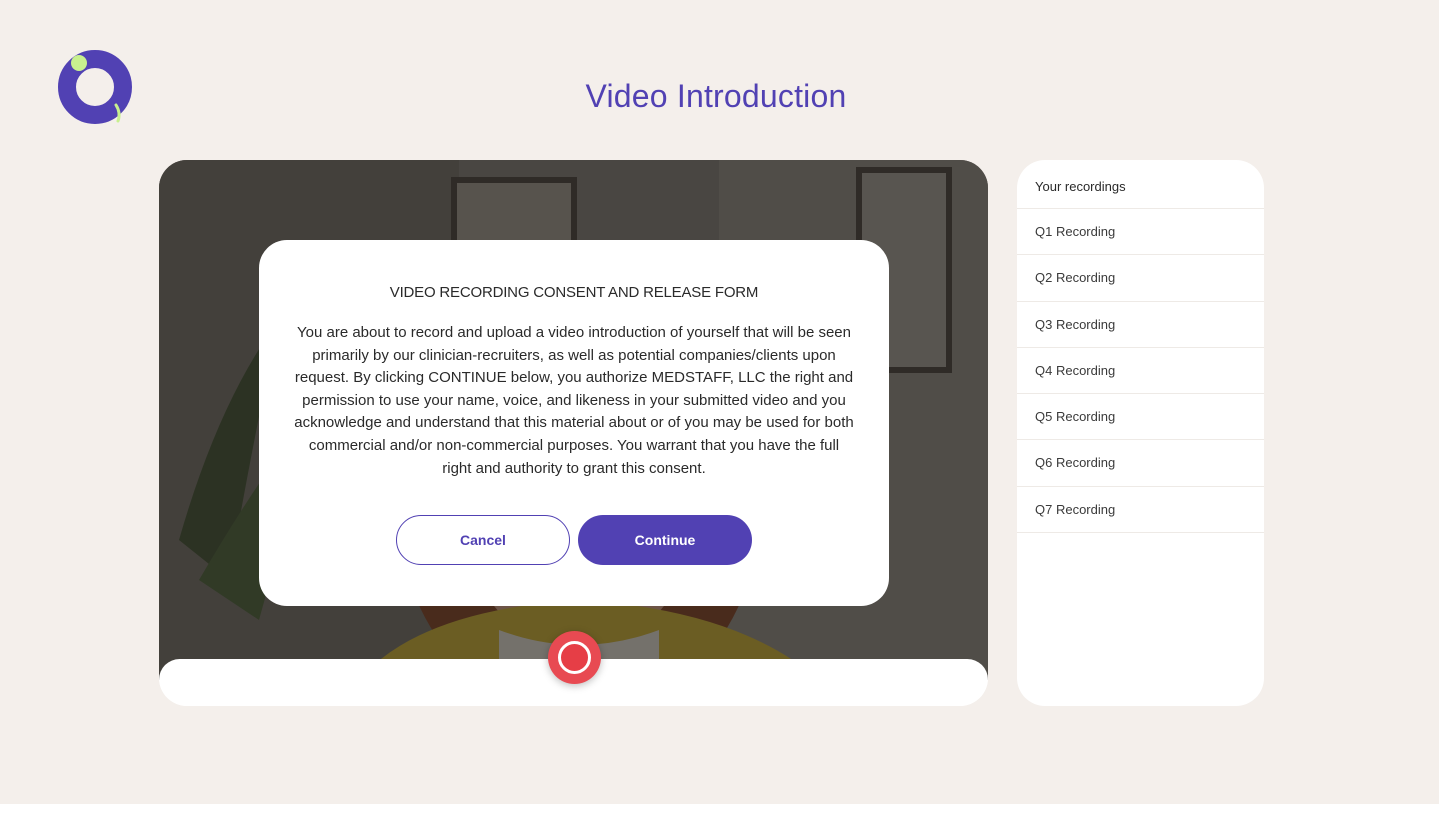  What do you see at coordinates (1140, 371) in the screenshot?
I see `recording-item-q4: Q4 Recording` at bounding box center [1140, 371].